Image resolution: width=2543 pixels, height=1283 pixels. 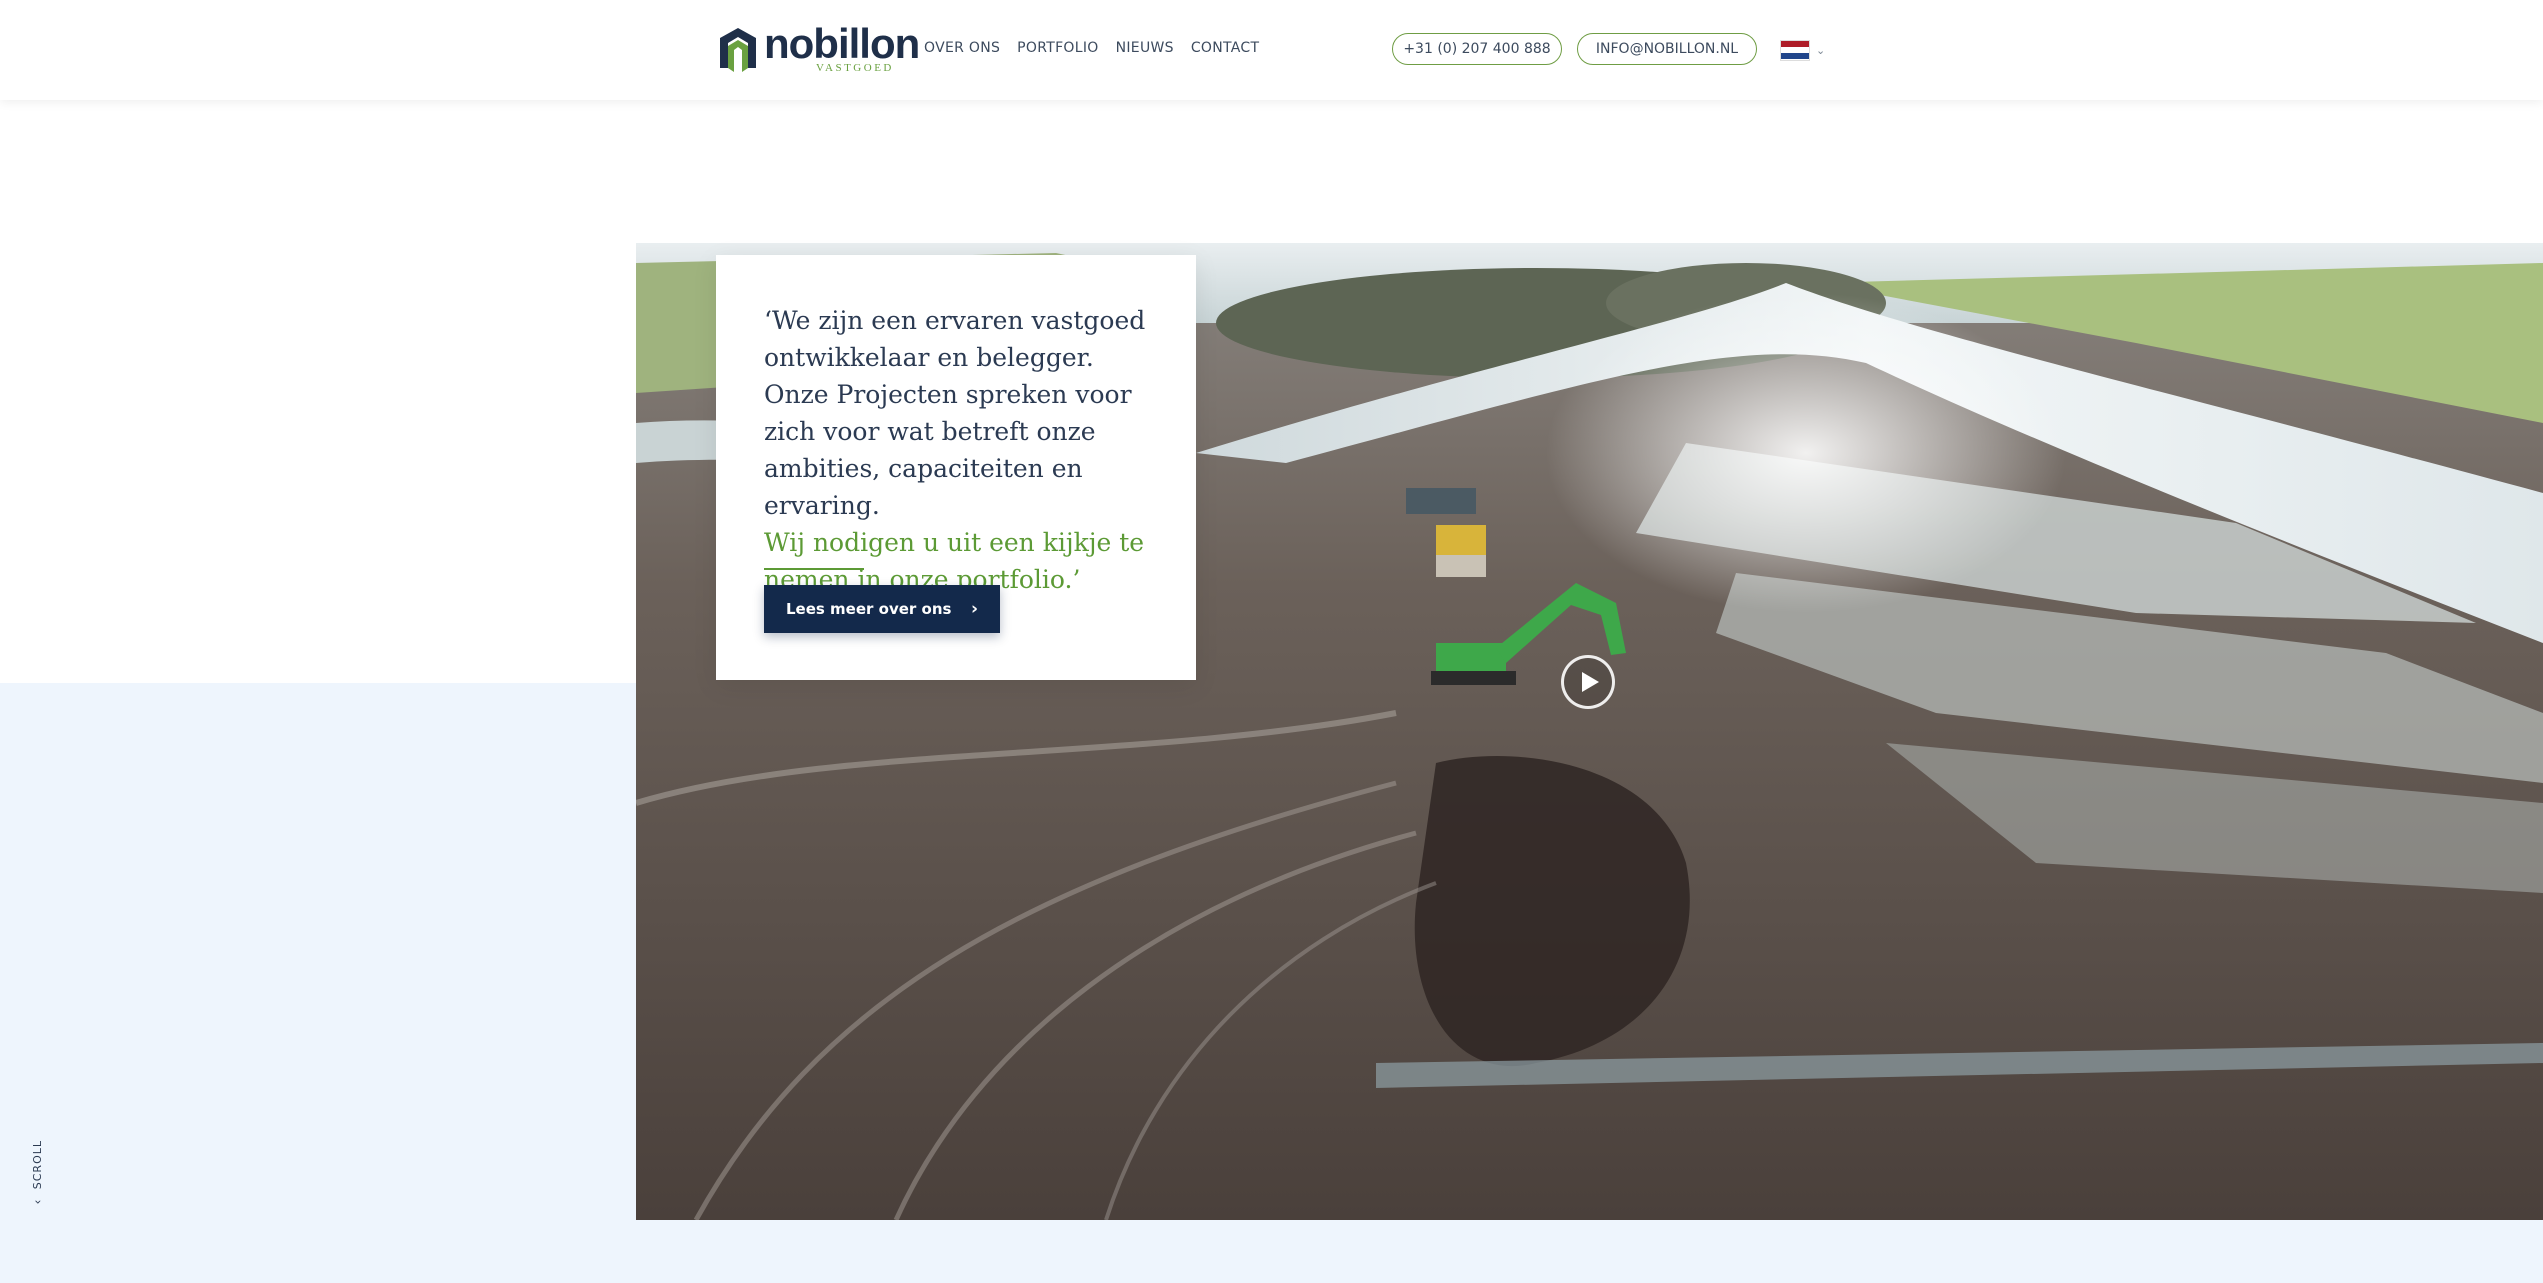 I want to click on chevron-down-icon: ⌄, so click(x=1821, y=50).